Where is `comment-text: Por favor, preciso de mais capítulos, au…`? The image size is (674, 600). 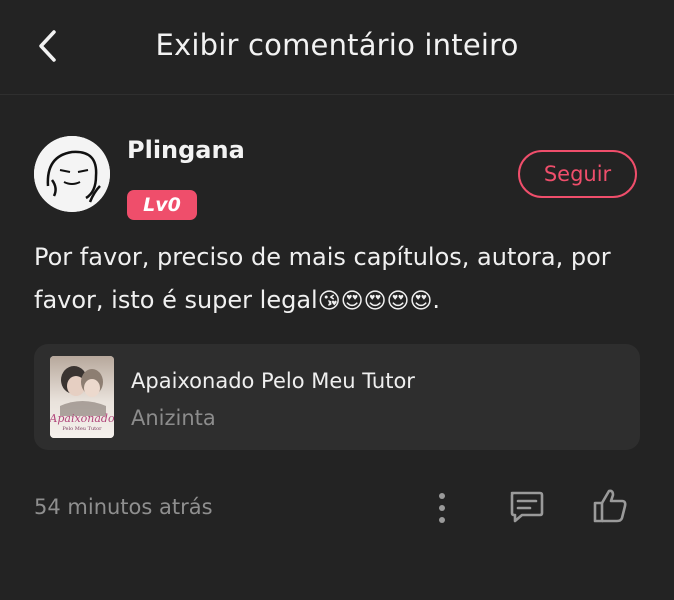
comment-text: Por favor, preciso de mais capítulos, au… is located at coordinates (334, 279).